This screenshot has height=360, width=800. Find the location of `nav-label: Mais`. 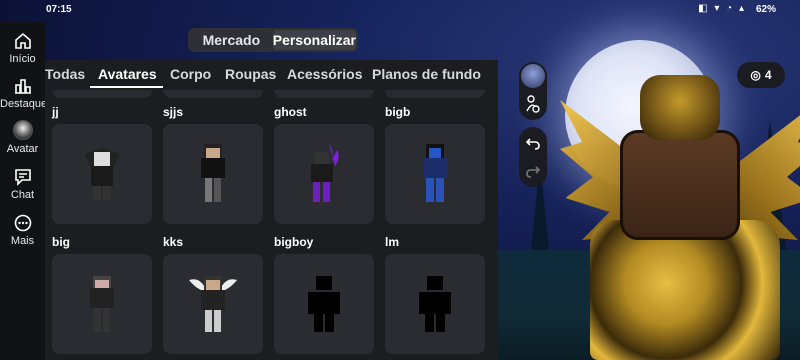

nav-label: Mais is located at coordinates (22, 241).